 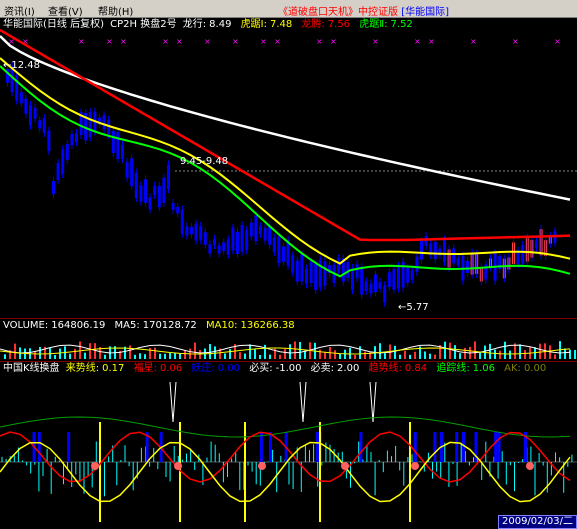 I want to click on longxing-label: 龙行:, so click(x=194, y=24).